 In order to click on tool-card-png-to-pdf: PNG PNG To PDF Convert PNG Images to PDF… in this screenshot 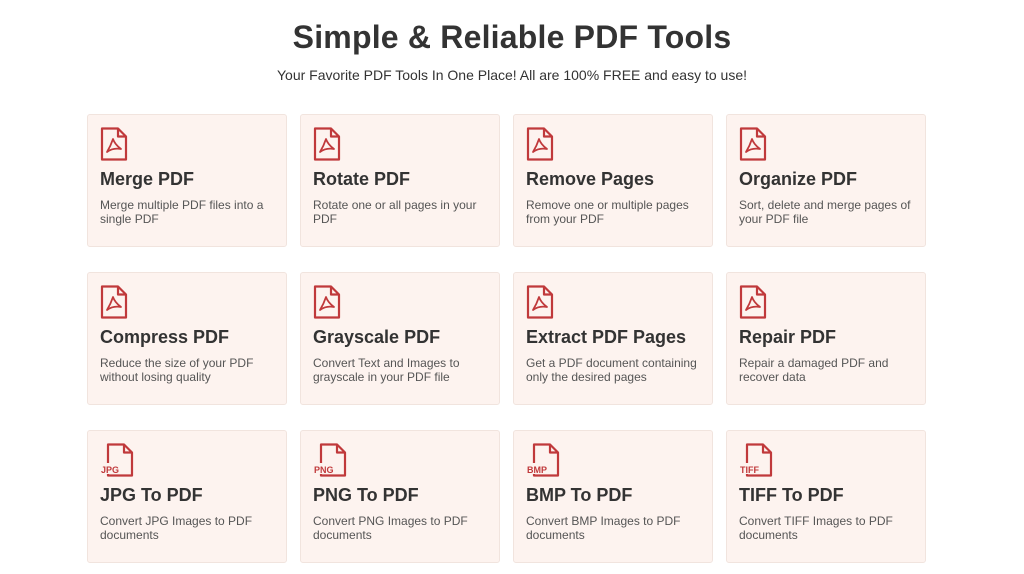, I will do `click(400, 496)`.